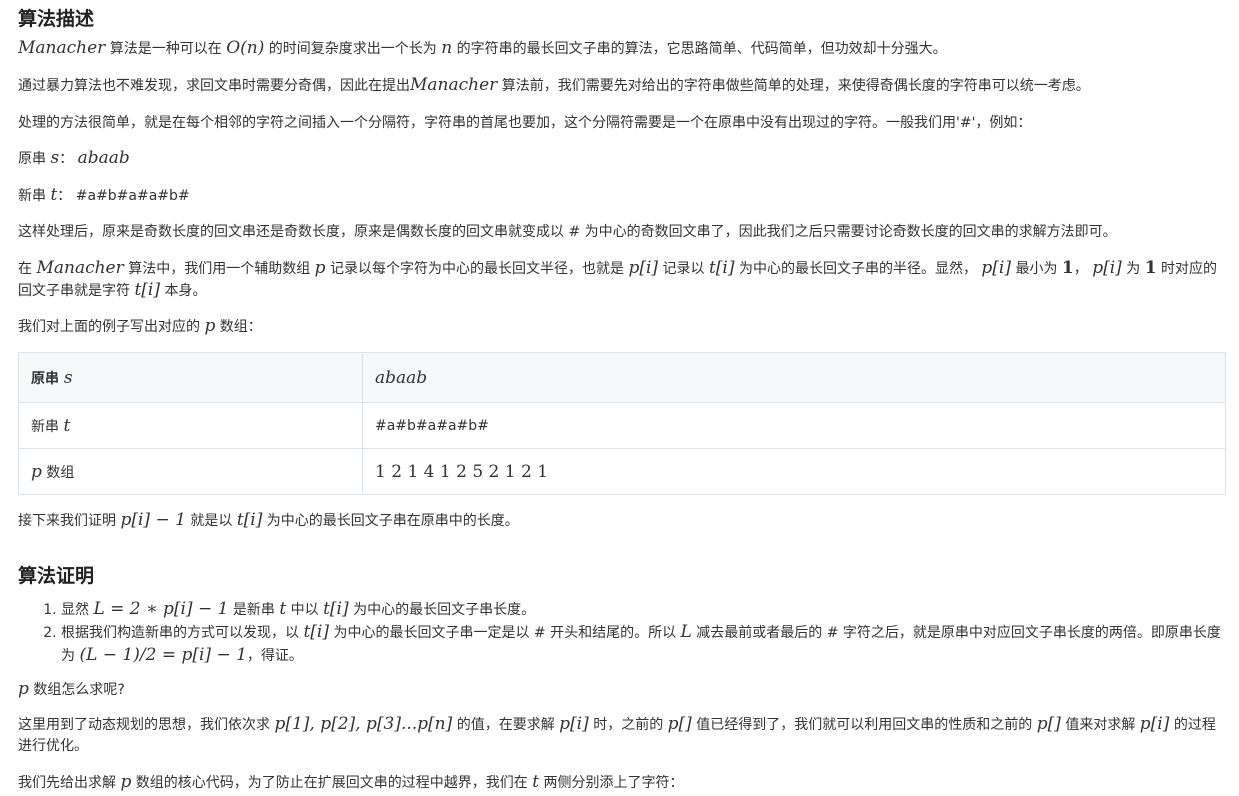 The height and width of the screenshot is (796, 1239). Describe the element at coordinates (190, 425) in the screenshot. I see `table-cell: 新串 t` at that location.